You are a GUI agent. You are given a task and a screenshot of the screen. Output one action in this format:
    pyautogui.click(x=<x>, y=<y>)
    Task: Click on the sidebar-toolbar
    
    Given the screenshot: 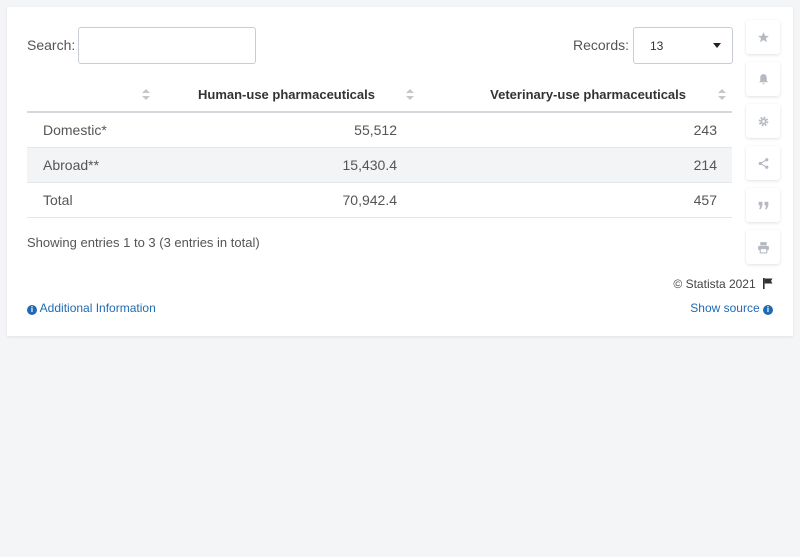 What is the action you would take?
    pyautogui.click(x=763, y=146)
    